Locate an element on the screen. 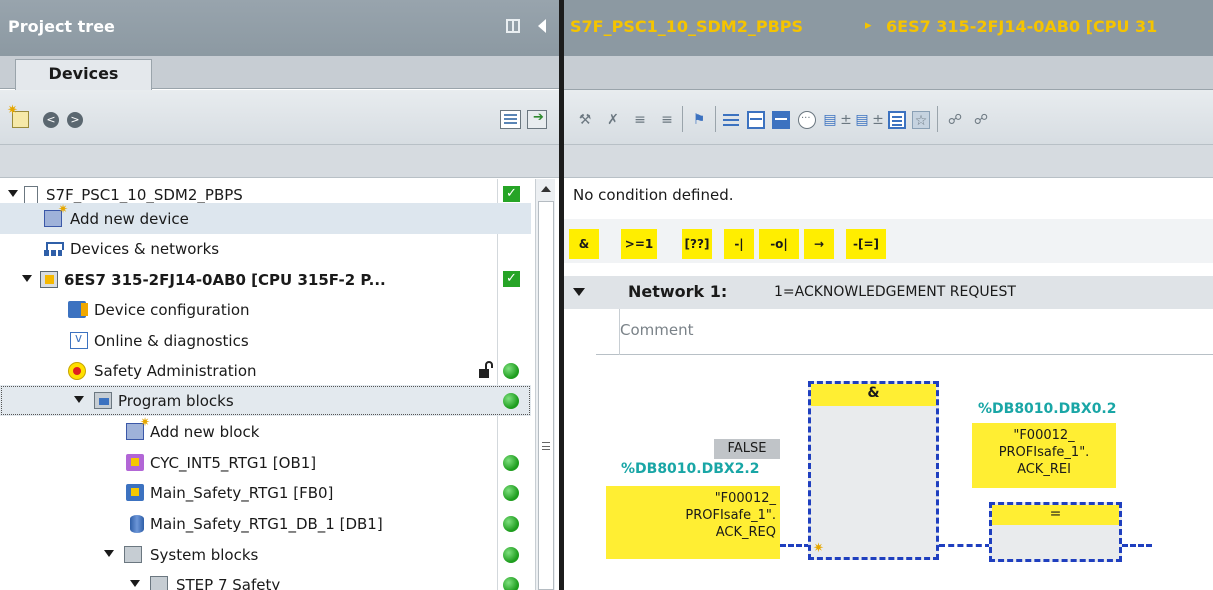  collapse-networks-icon is located at coordinates (781, 120).